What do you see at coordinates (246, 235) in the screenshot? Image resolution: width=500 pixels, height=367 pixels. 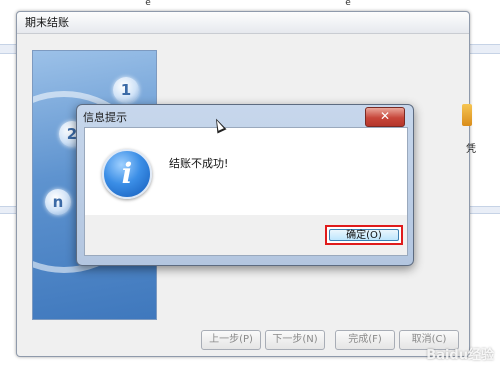 I see `dialog-footer: 确定(O)` at bounding box center [246, 235].